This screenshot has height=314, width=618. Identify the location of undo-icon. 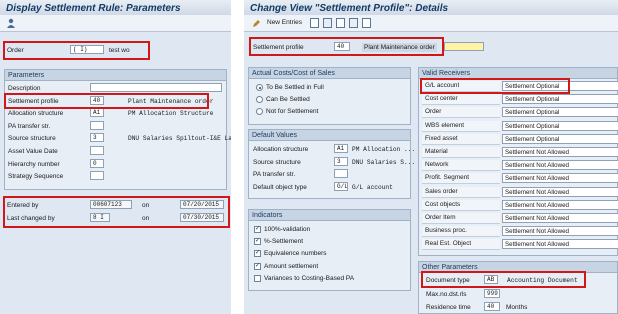
(340, 23).